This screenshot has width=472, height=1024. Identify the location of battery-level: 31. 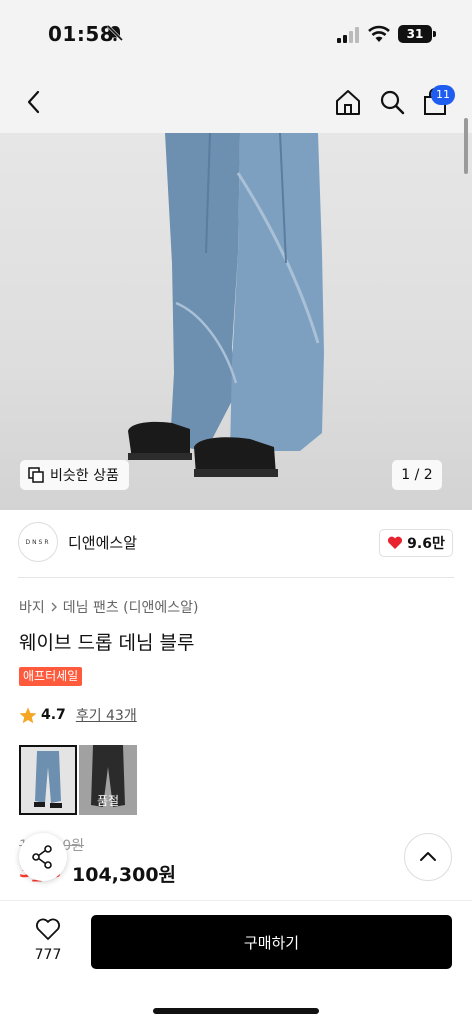
(415, 34).